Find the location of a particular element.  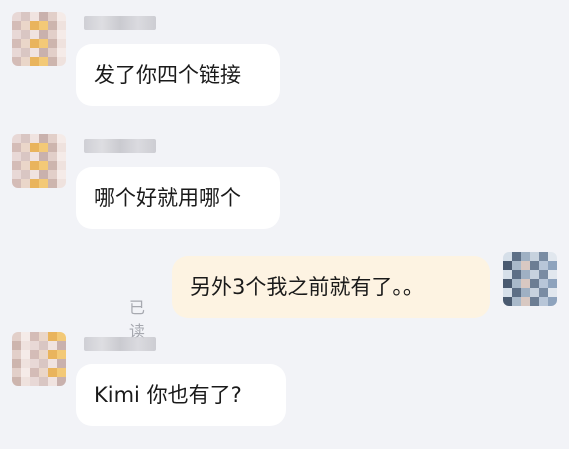

message-bubble: 发了你四个链接 is located at coordinates (178, 75).